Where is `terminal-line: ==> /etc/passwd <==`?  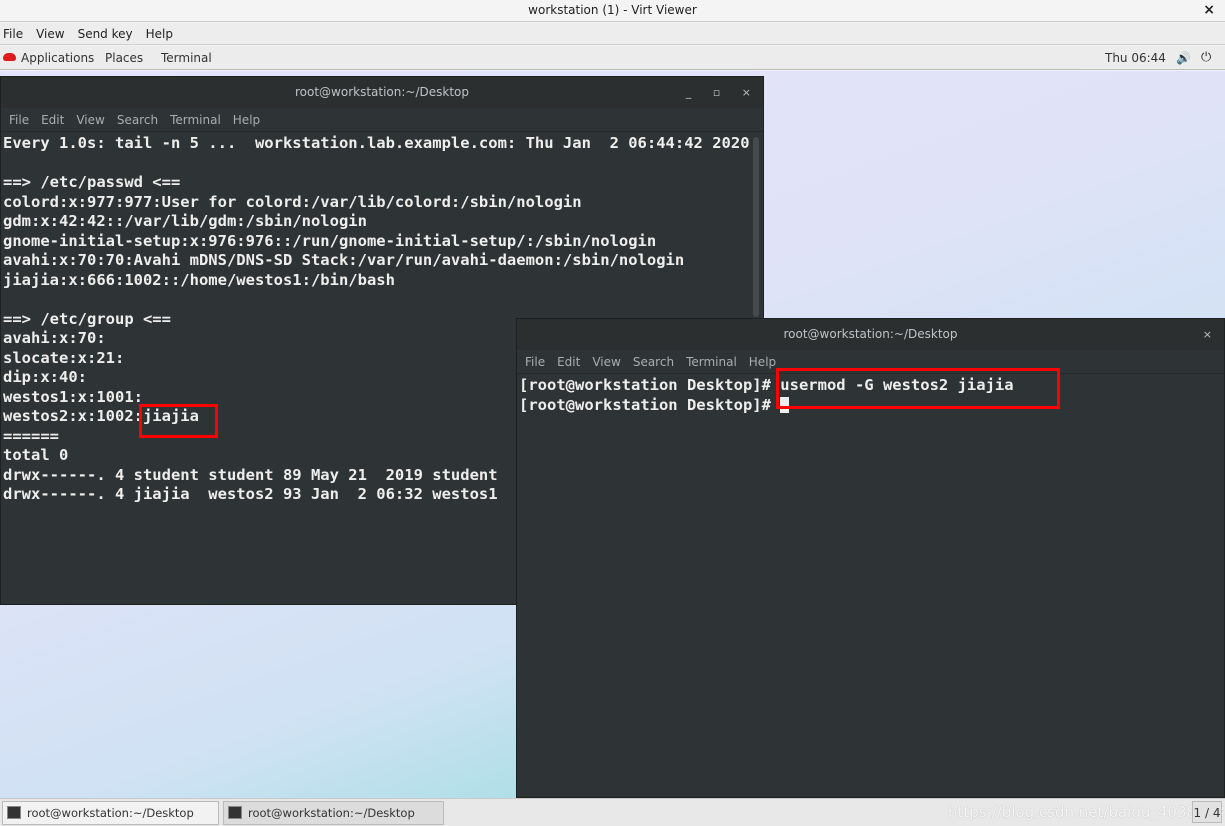 terminal-line: ==> /etc/passwd <== is located at coordinates (92, 182).